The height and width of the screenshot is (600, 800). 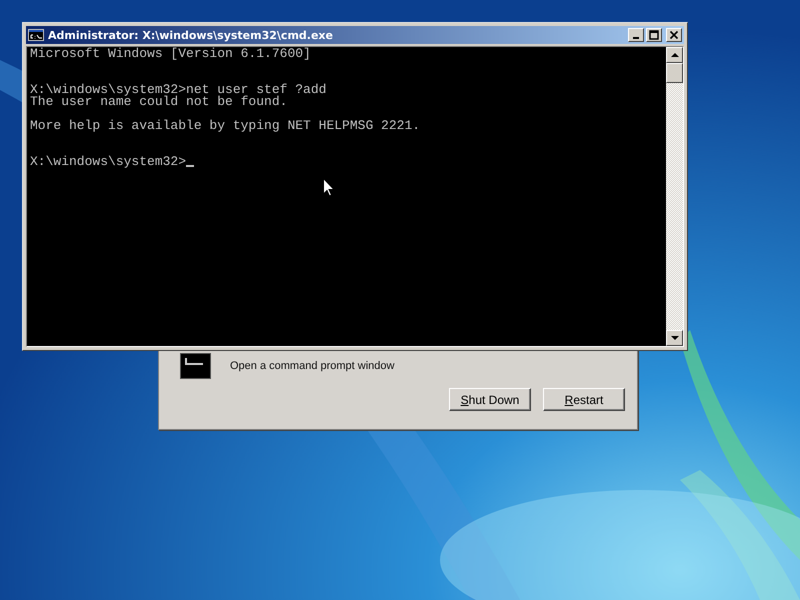 I want to click on console-line: X:\windows\system32>net user stef ?add, so click(x=178, y=90).